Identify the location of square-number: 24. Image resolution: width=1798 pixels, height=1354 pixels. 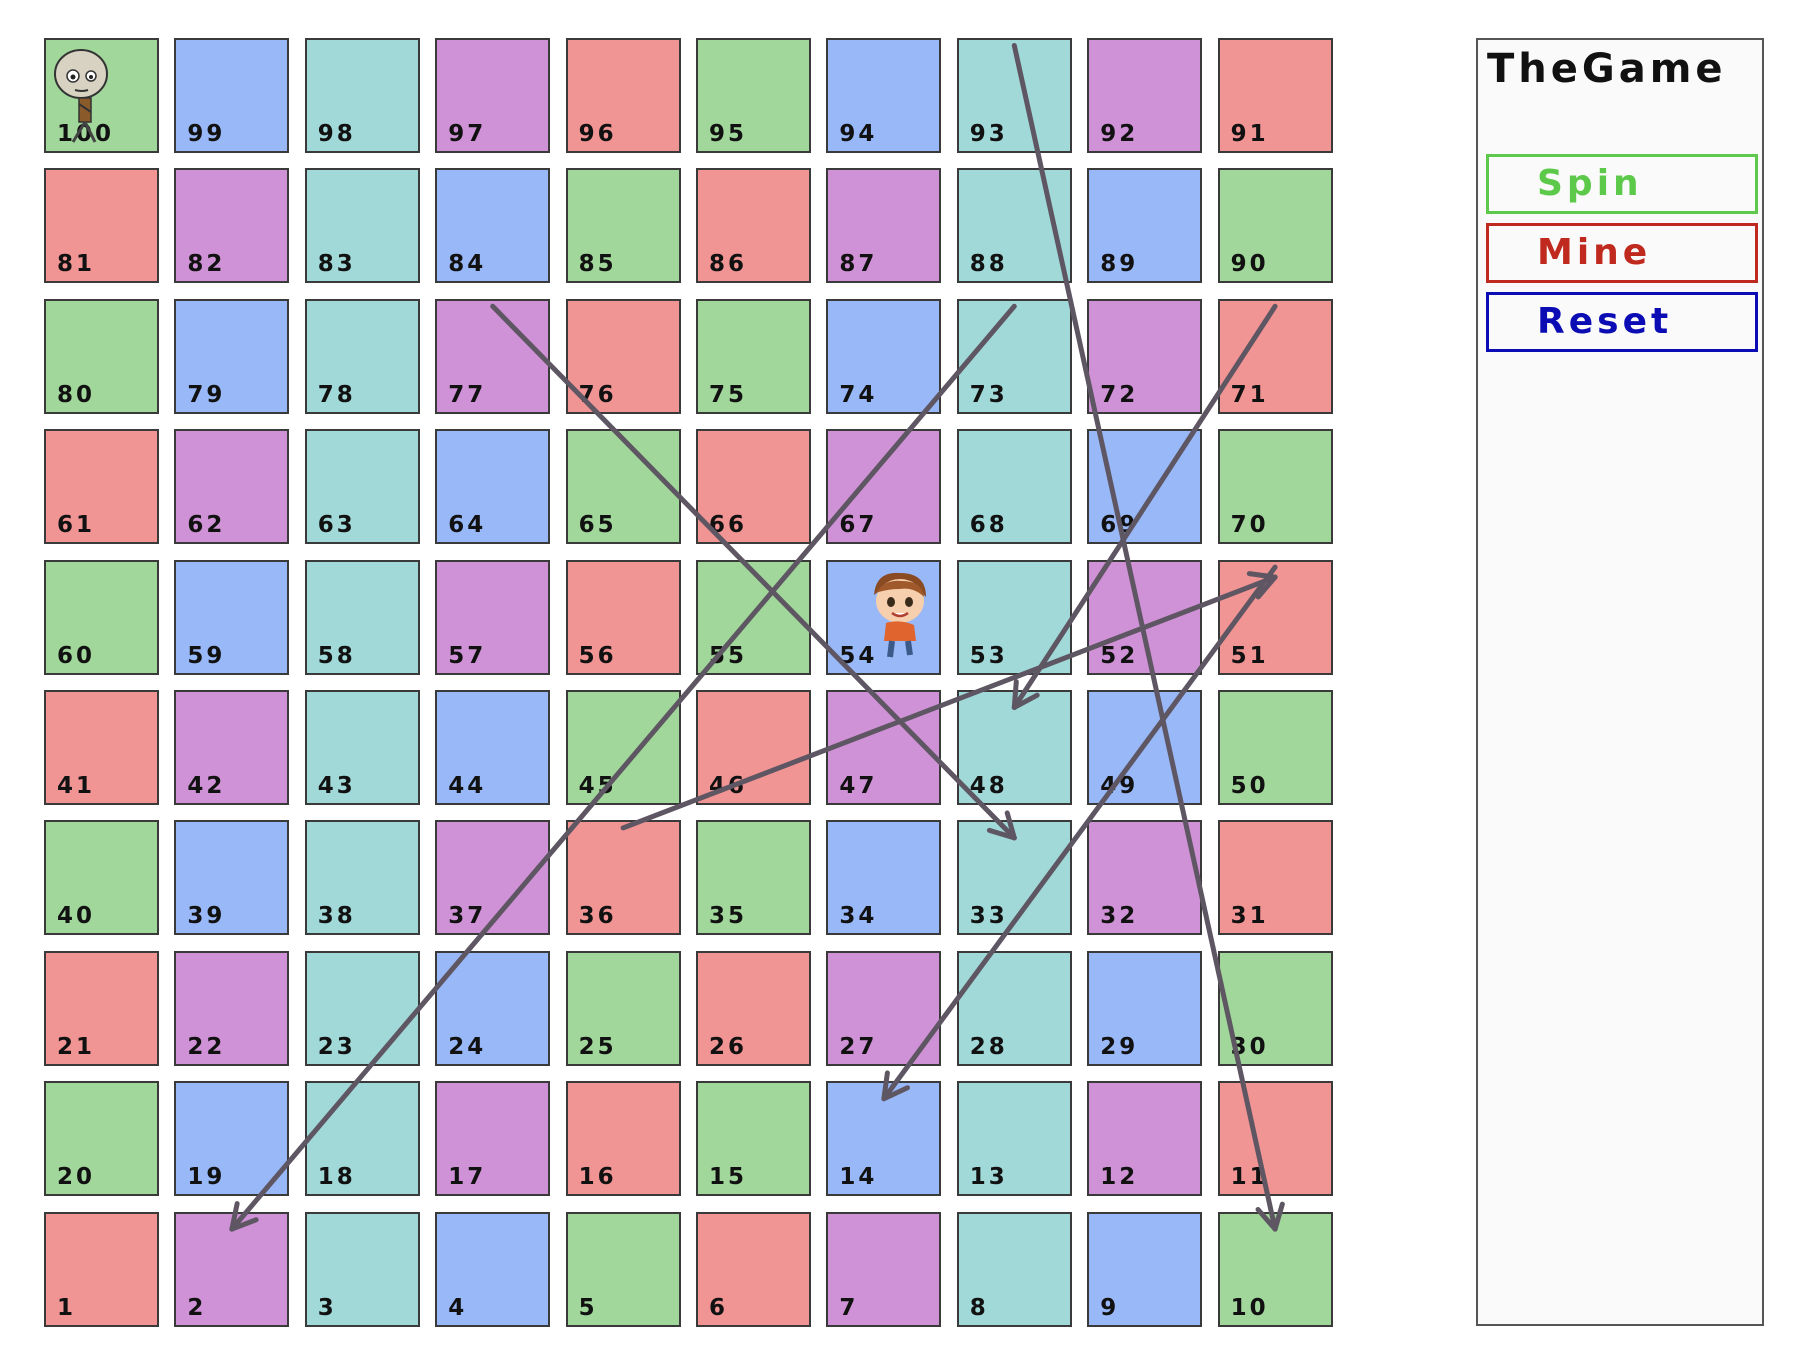
(467, 1046).